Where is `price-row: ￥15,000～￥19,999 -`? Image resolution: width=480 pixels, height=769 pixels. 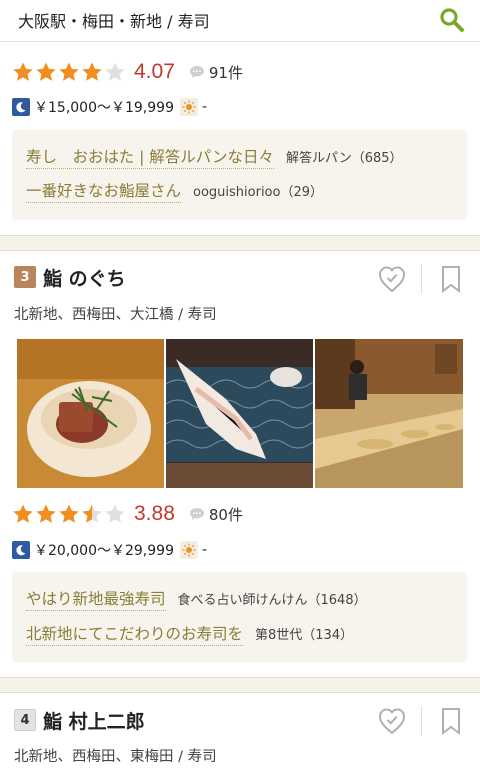 price-row: ￥15,000～￥19,999 - is located at coordinates (109, 107).